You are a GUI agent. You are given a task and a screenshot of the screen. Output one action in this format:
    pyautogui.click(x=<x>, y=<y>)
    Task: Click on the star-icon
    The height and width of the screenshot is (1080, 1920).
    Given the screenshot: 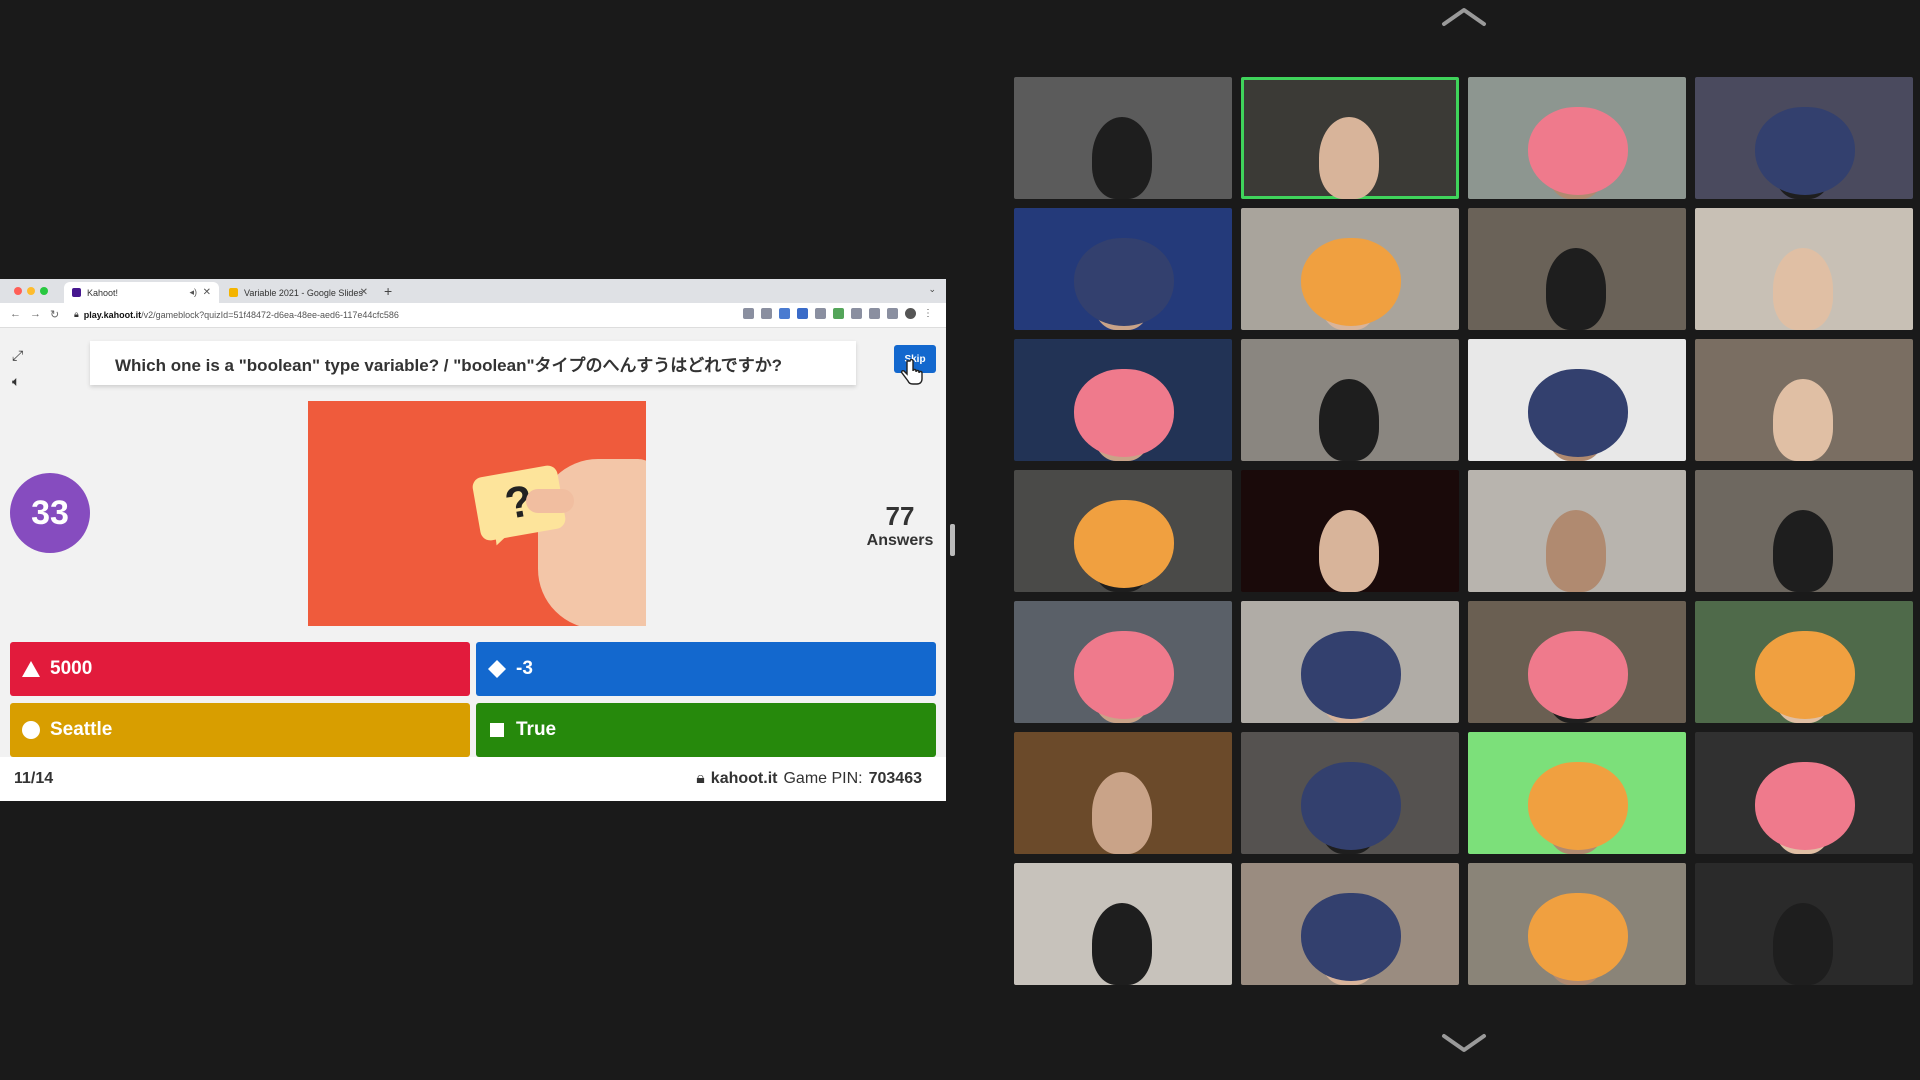 What is the action you would take?
    pyautogui.click(x=766, y=313)
    